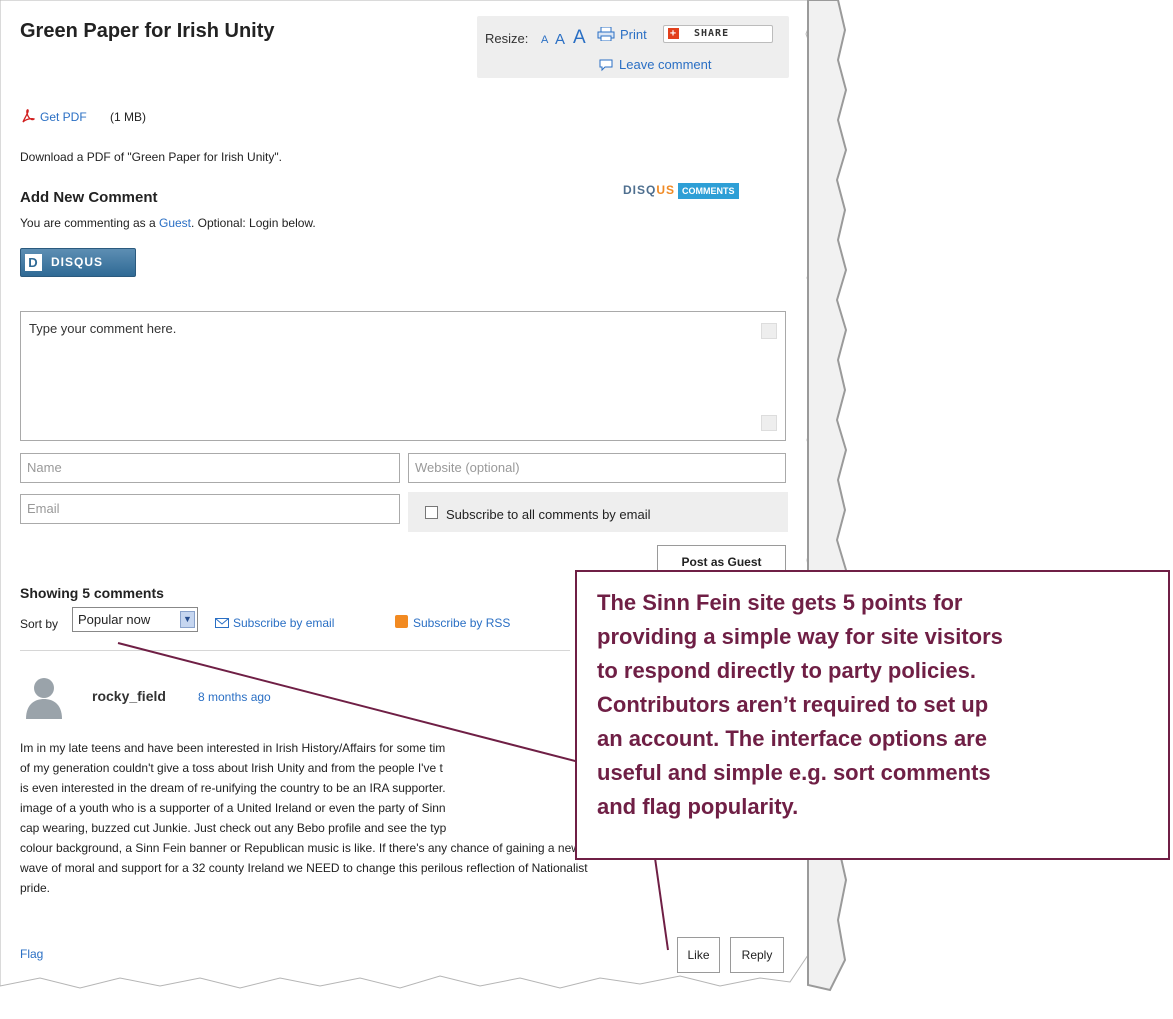 This screenshot has width=1173, height=1019. Describe the element at coordinates (431, 512) in the screenshot. I see `subscribe-checkbox` at that location.